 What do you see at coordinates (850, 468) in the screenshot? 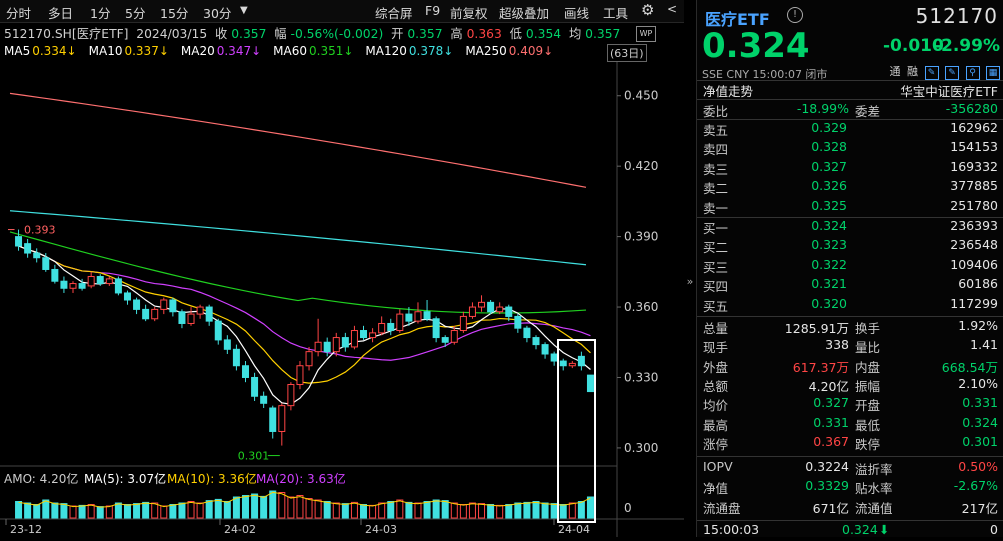
I see `stat-row: IOPV 0.3224 溢折率 0.50%` at bounding box center [850, 468].